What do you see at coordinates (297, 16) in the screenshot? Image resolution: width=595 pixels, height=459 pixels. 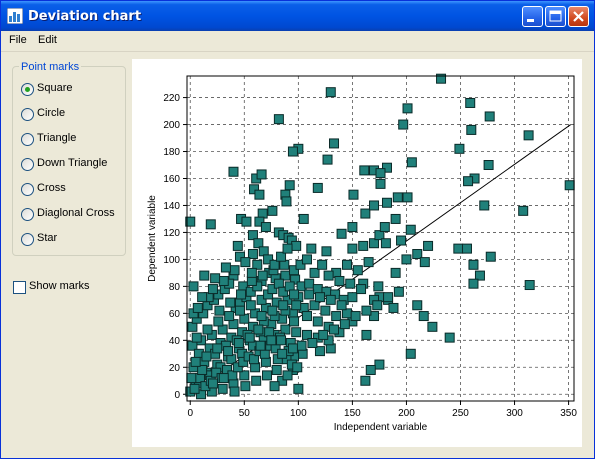 I see `title-bar: Deviation chart` at bounding box center [297, 16].